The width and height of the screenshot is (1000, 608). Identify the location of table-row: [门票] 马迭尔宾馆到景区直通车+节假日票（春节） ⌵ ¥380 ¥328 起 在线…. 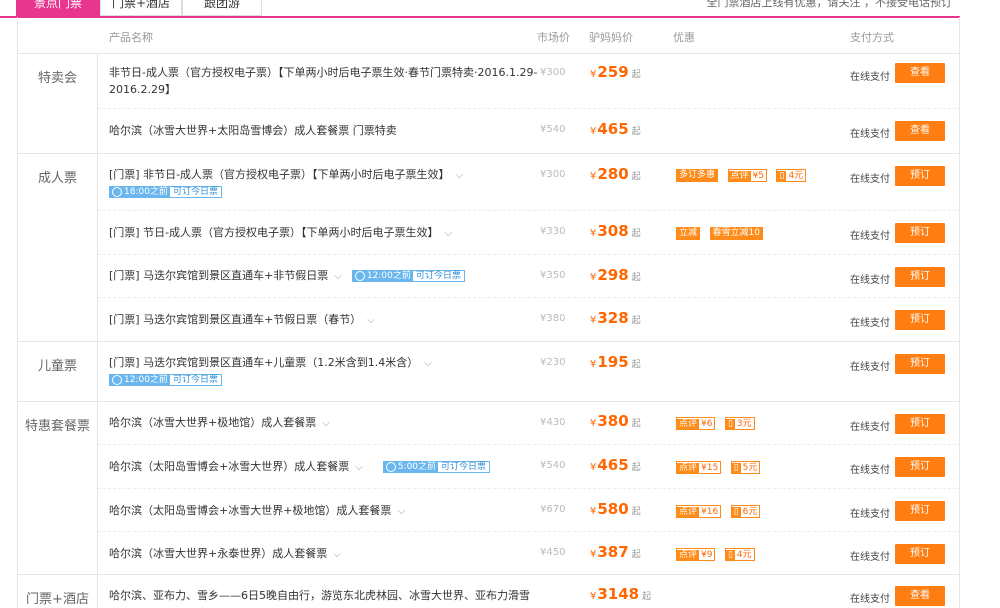
(529, 320).